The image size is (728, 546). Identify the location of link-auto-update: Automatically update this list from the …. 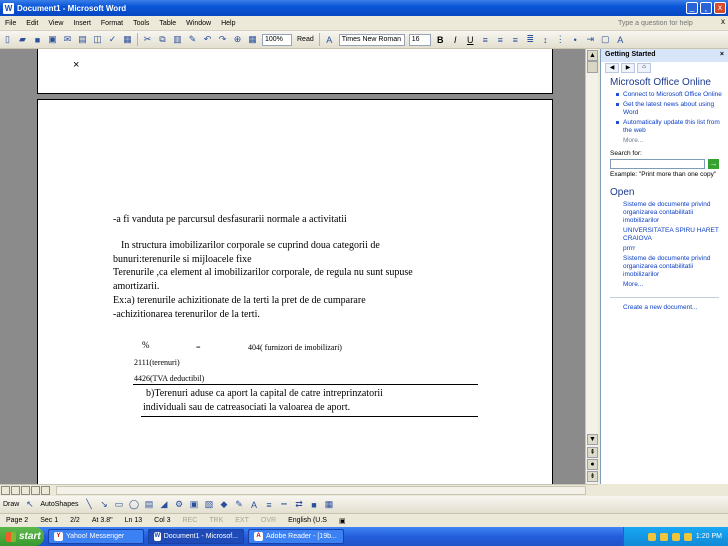
(664, 128).